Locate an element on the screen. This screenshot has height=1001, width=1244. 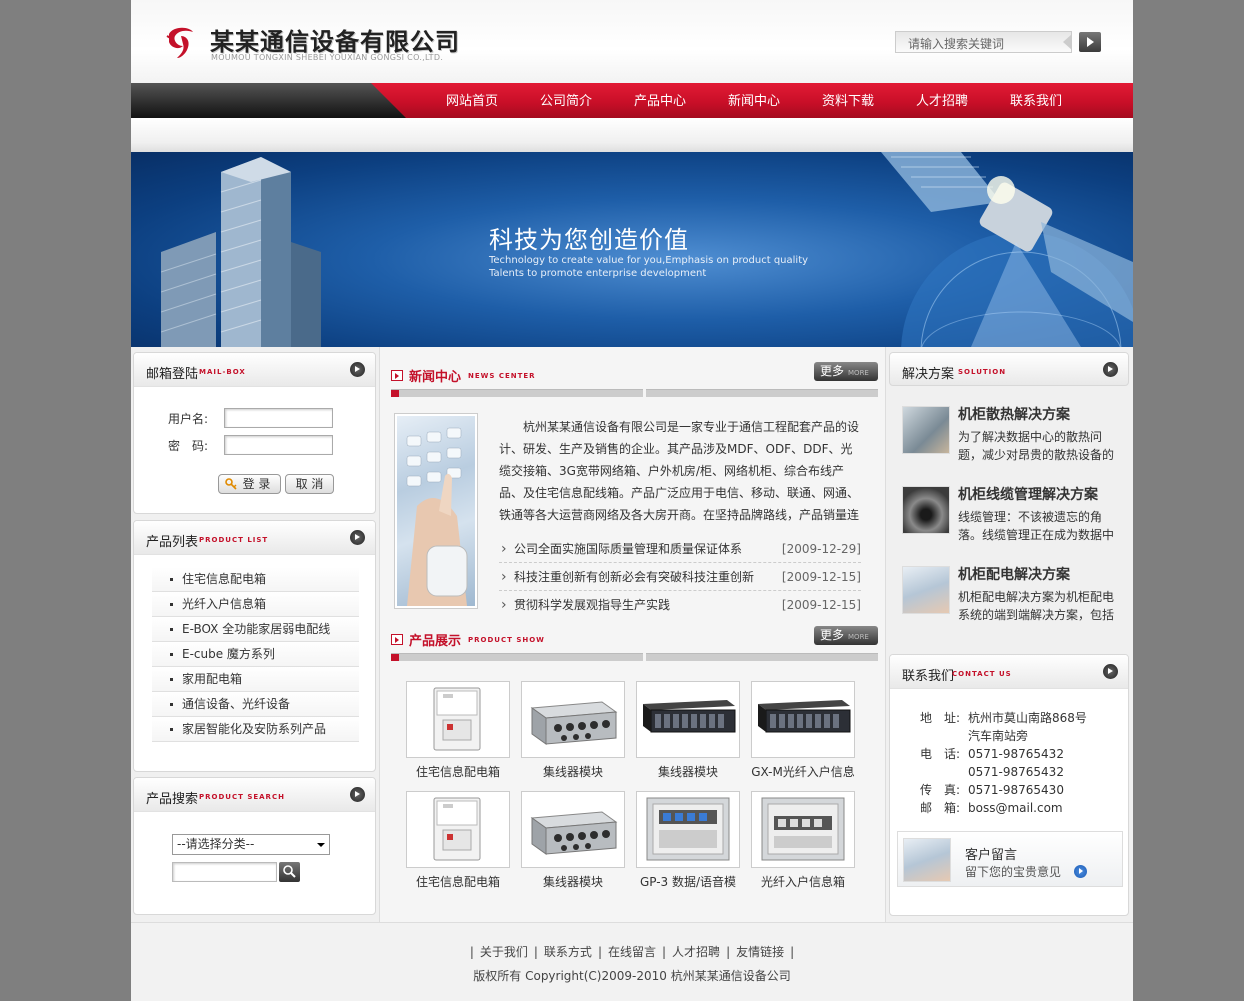
nav-item-home: 网站首页 is located at coordinates (472, 100).